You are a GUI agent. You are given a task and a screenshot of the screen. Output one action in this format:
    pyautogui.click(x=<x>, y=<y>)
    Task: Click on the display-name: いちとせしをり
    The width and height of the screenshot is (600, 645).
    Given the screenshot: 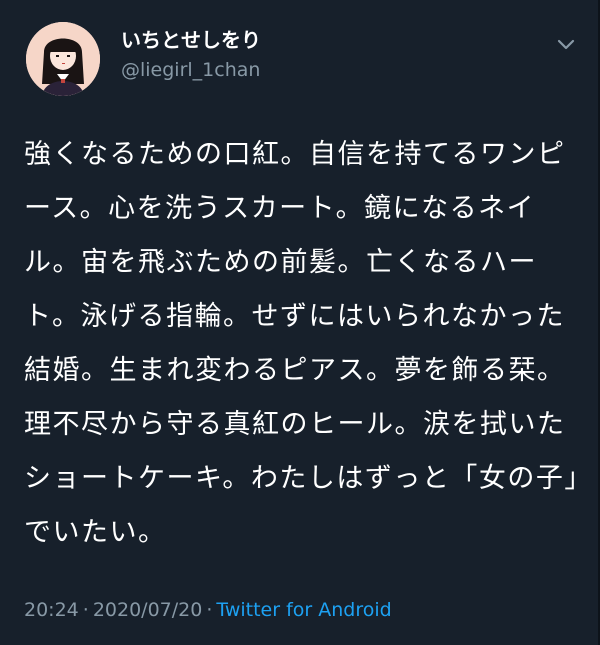 What is the action you would take?
    pyautogui.click(x=191, y=40)
    